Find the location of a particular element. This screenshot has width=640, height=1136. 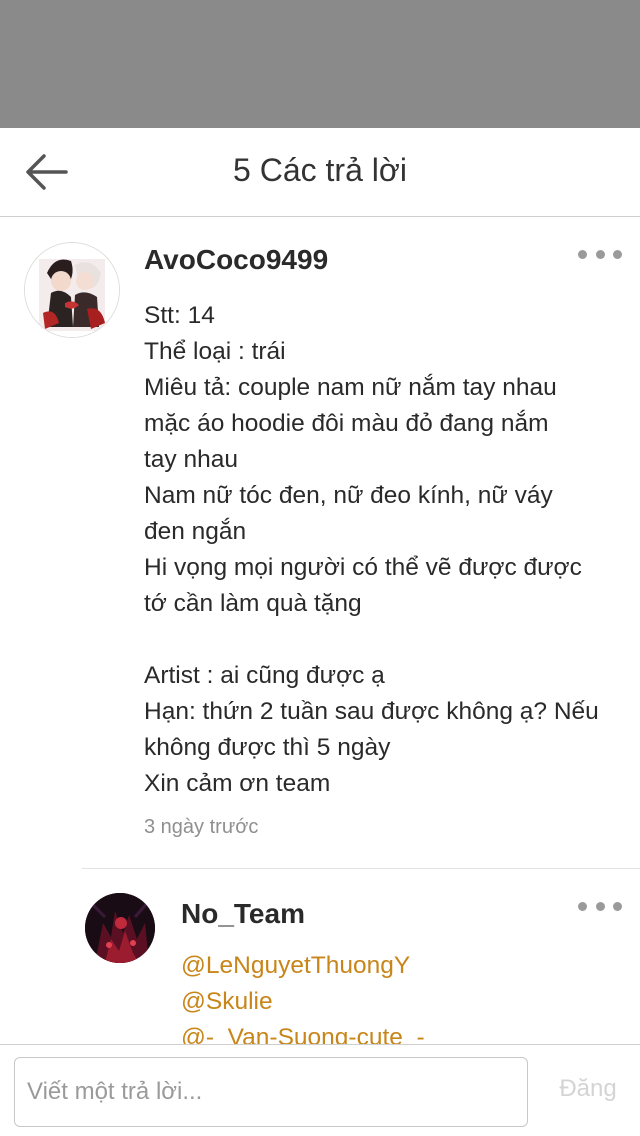

status-bar-area is located at coordinates (320, 64).